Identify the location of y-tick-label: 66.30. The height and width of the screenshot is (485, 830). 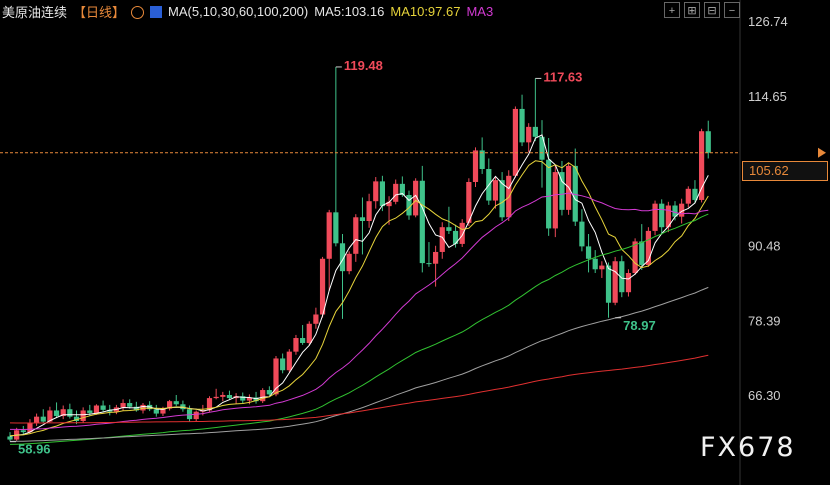
(764, 395).